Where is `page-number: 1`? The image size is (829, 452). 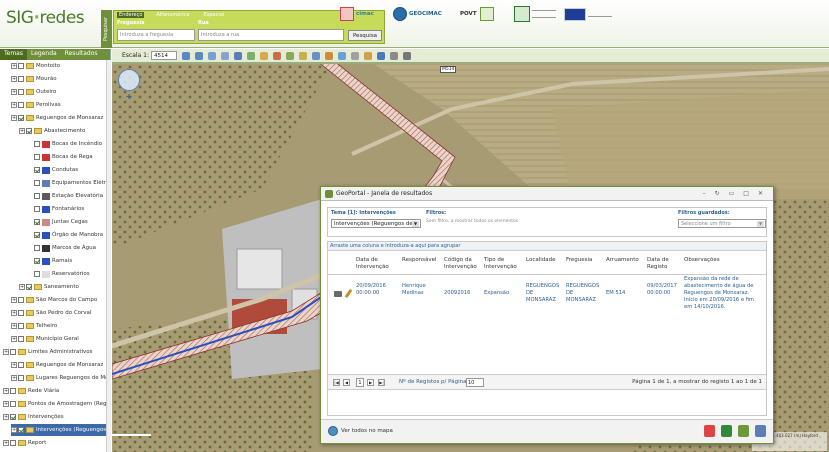
page-number: 1 is located at coordinates (360, 382).